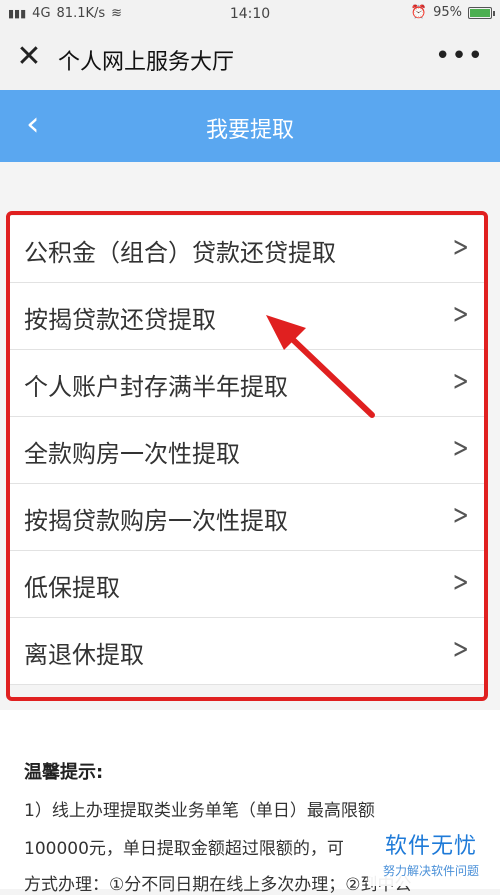  I want to click on list-item: 按揭贷款购房一次性提取 >, so click(249, 517).